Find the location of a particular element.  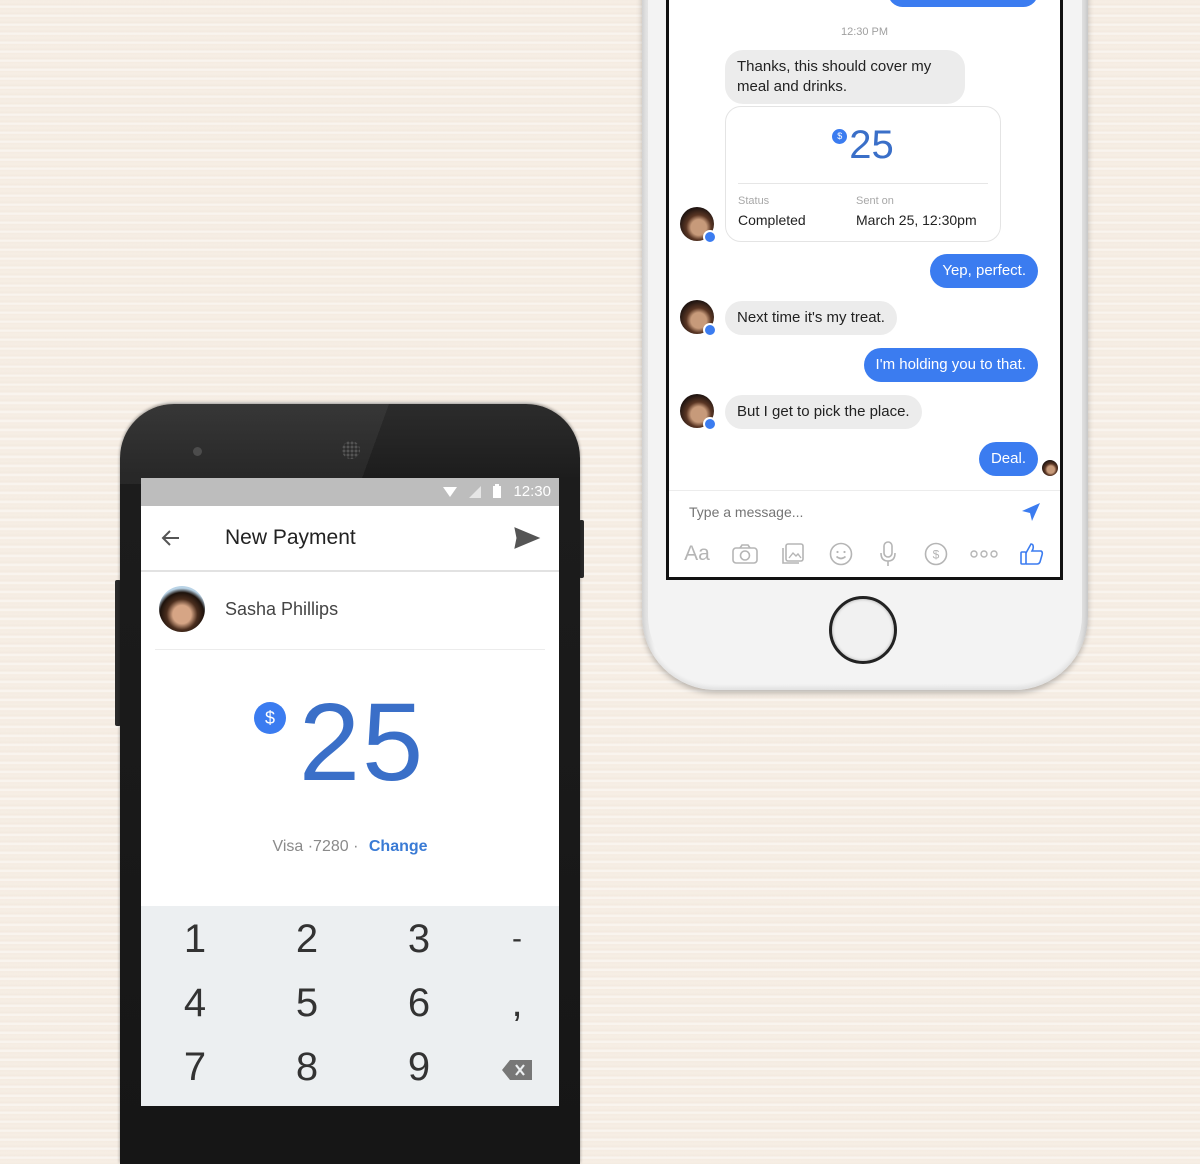

back-arrow-icon is located at coordinates (171, 540).